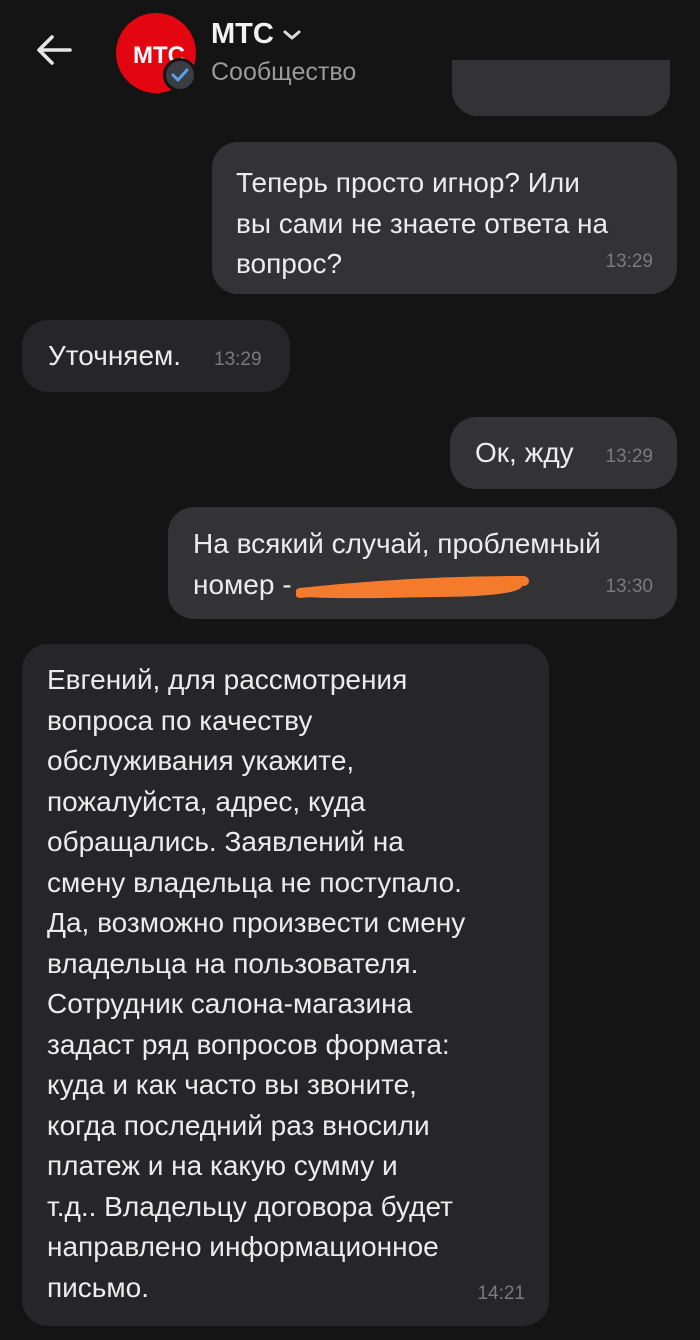  What do you see at coordinates (501, 1293) in the screenshot?
I see `message-time: 14:21` at bounding box center [501, 1293].